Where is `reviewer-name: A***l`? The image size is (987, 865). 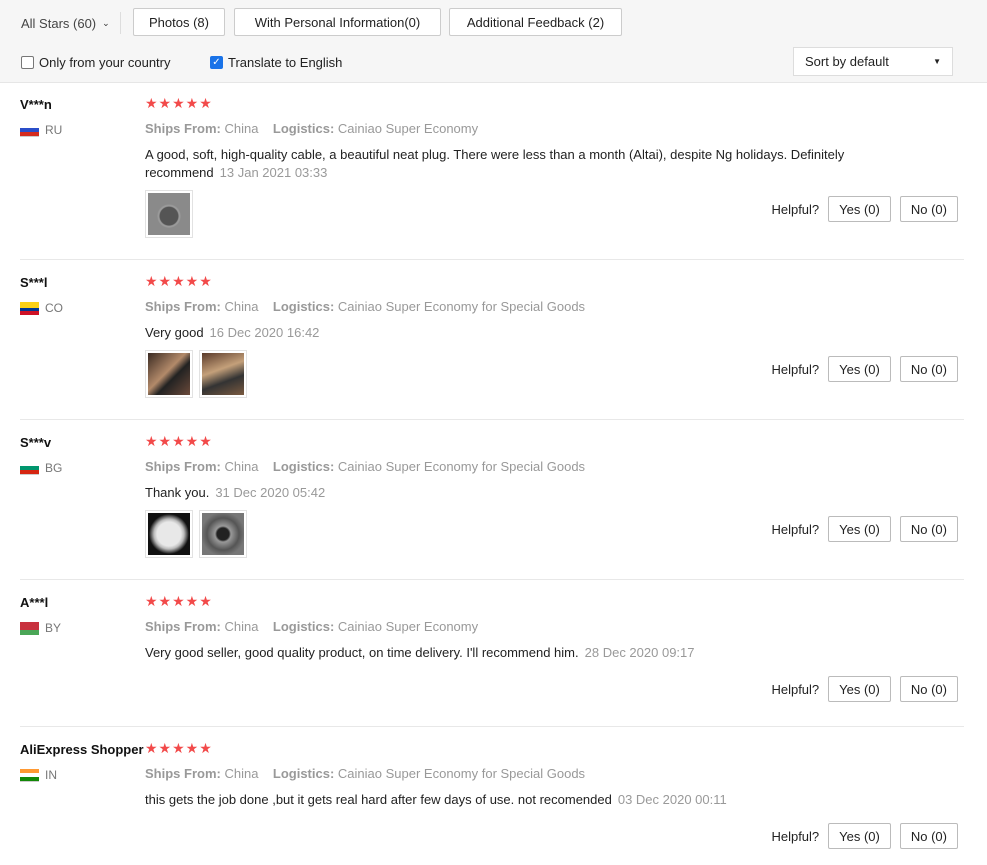
reviewer-name: A***l is located at coordinates (34, 602).